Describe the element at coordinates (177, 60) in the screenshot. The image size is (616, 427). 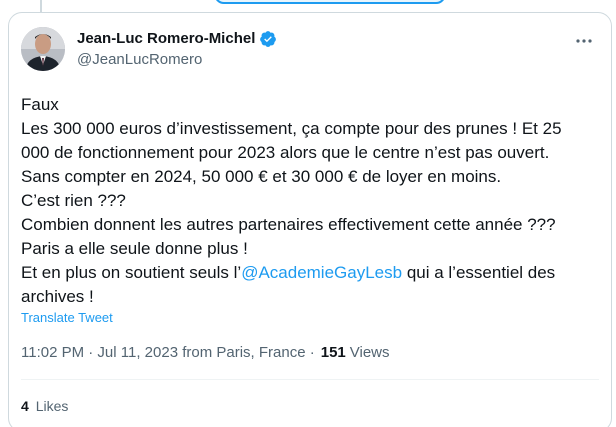
I see `author-handle: @JeanLucRomero` at that location.